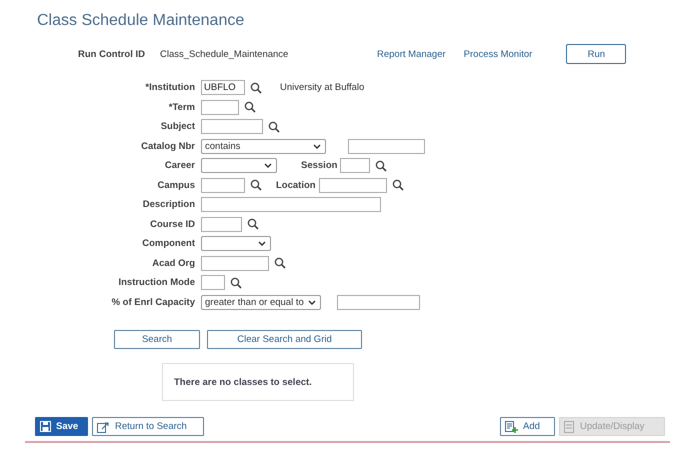  Describe the element at coordinates (148, 426) in the screenshot. I see `toolbar-button: Return to Search` at that location.